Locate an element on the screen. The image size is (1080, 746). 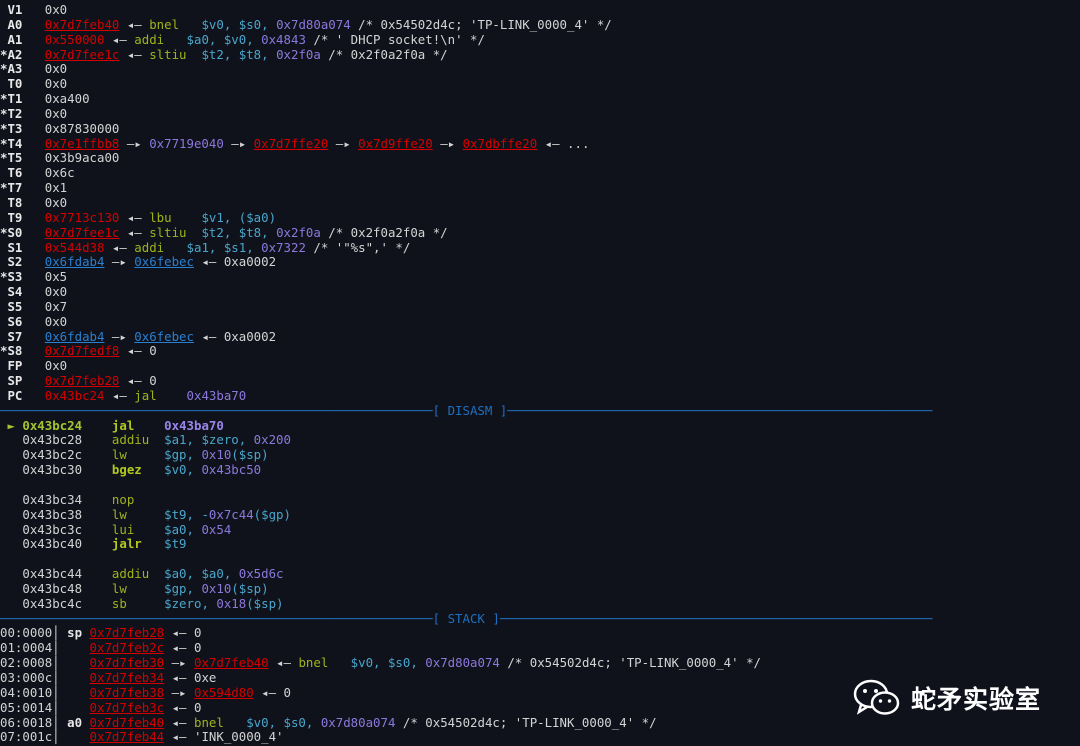
address-link: 0x7d7feb2c is located at coordinates (127, 647).